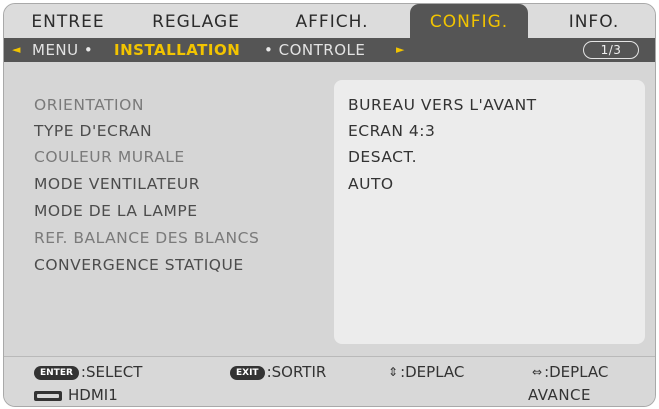 The image size is (659, 409). Describe the element at coordinates (109, 157) in the screenshot. I see `item-couleur-murale: COULEUR MURALE` at that location.